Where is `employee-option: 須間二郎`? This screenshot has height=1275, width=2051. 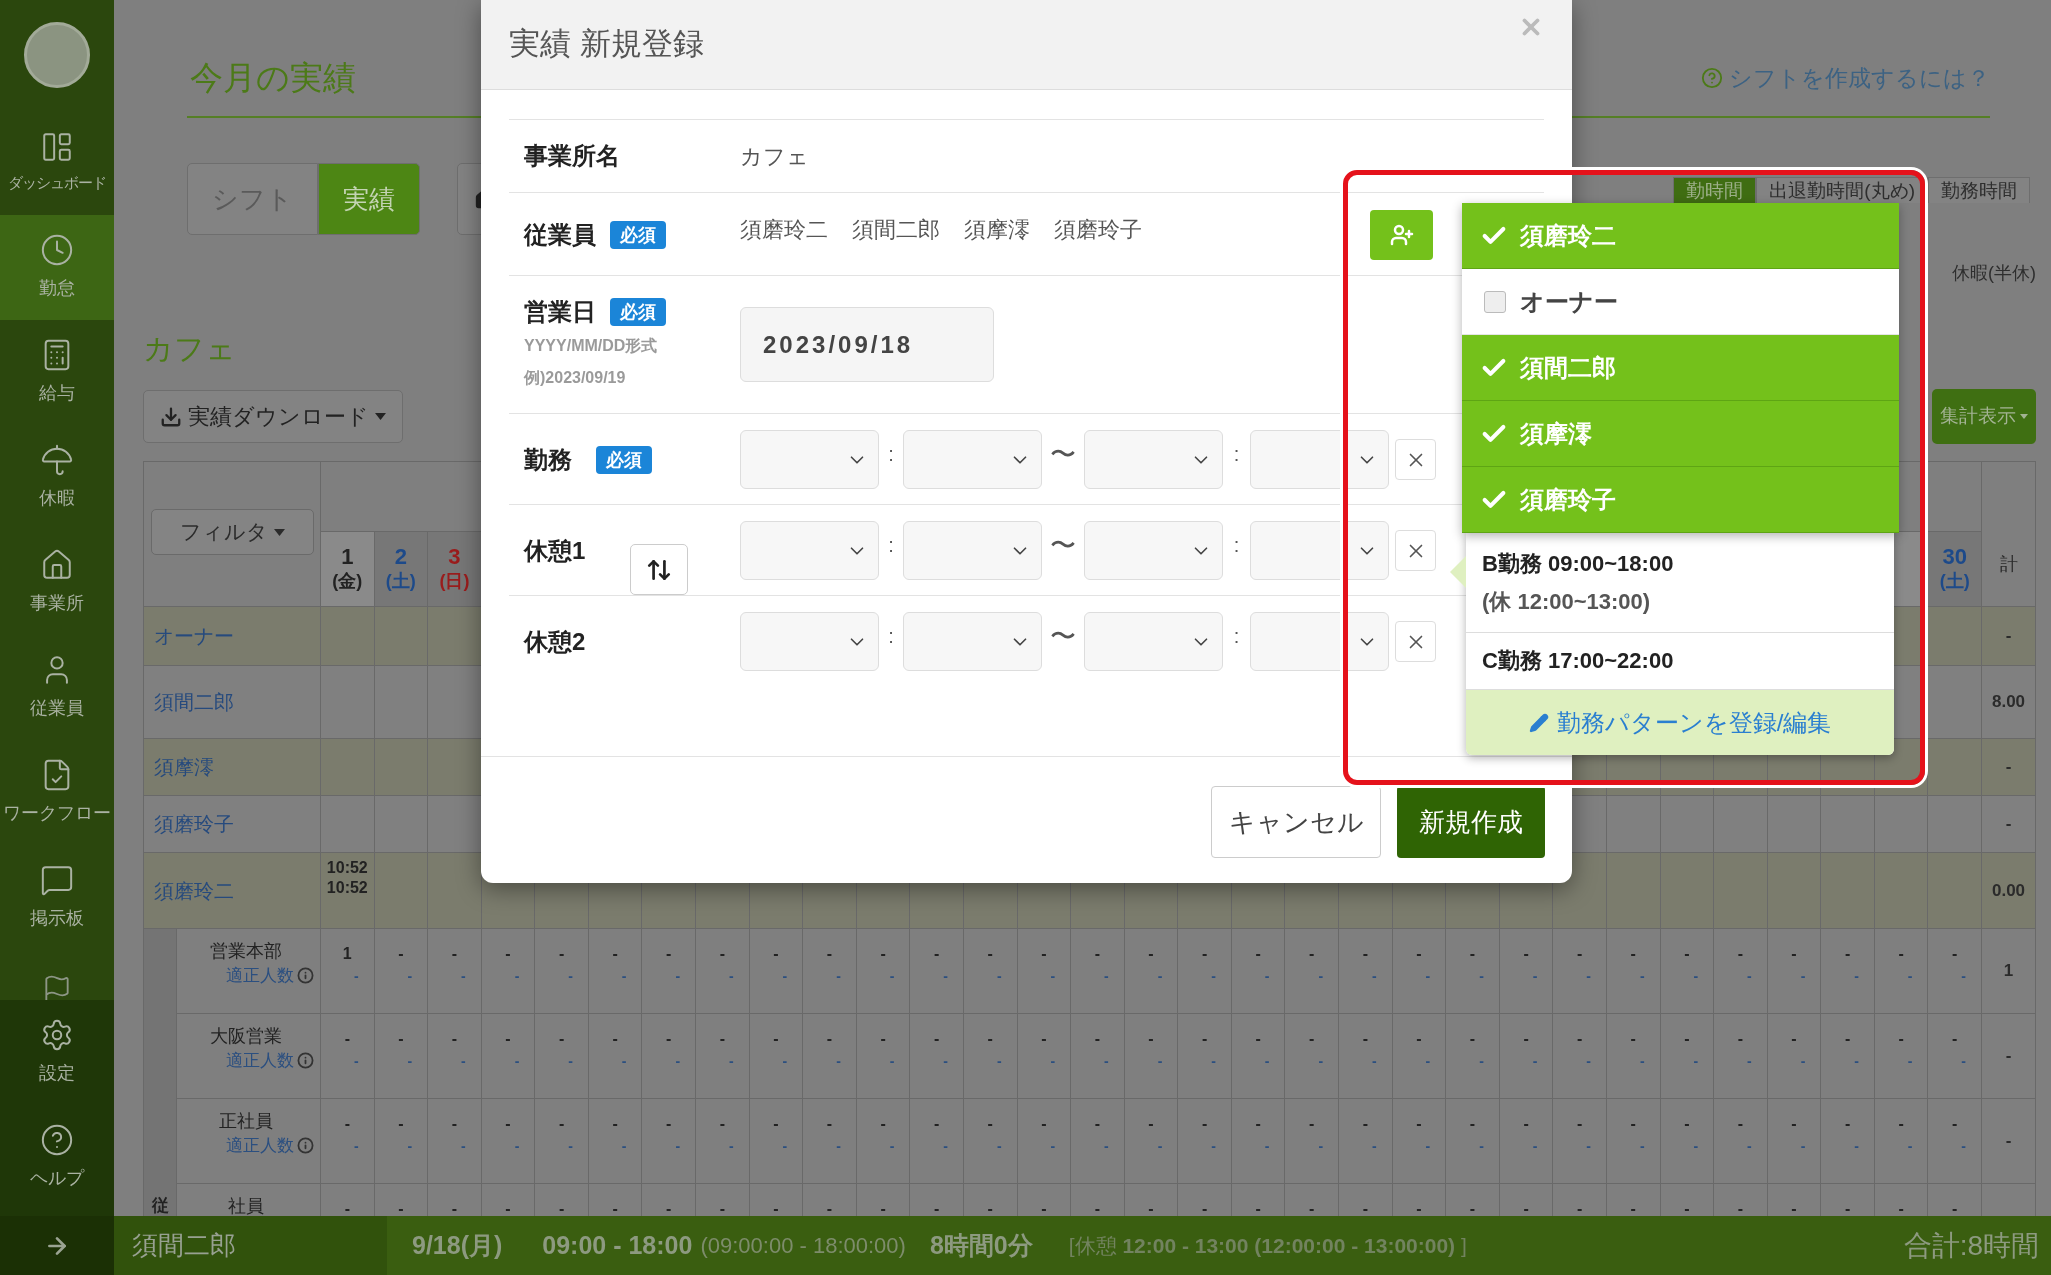 employee-option: 須間二郎 is located at coordinates (1680, 368).